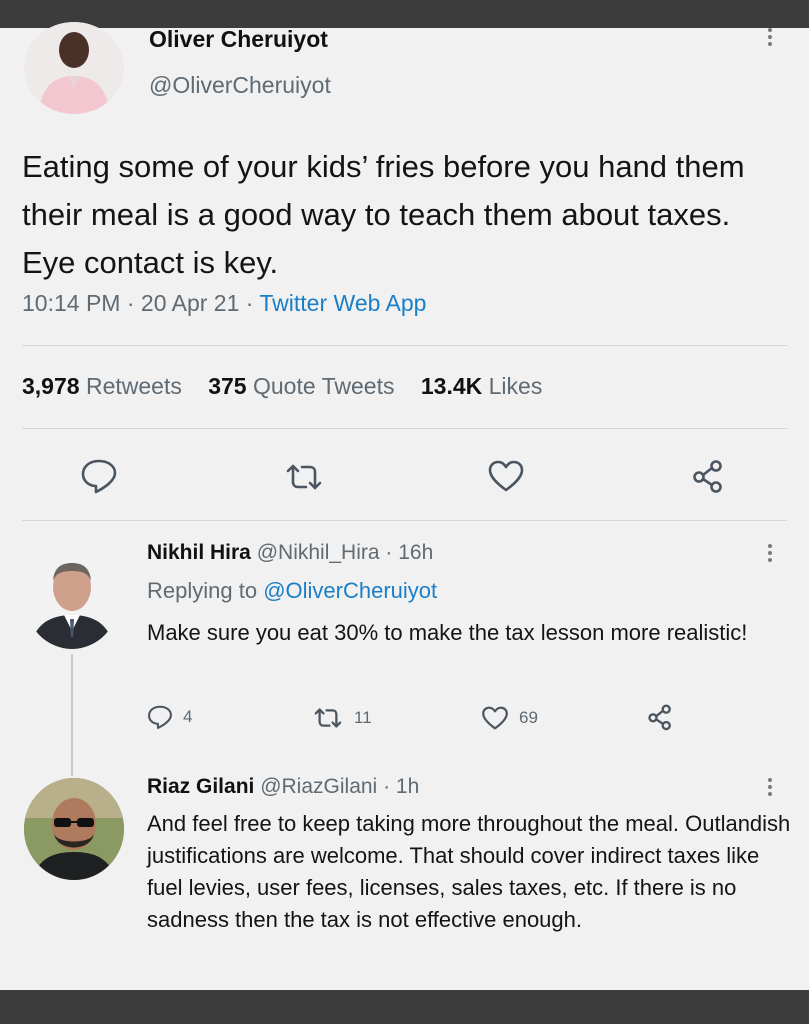  I want to click on quotes-count: 375, so click(227, 386).